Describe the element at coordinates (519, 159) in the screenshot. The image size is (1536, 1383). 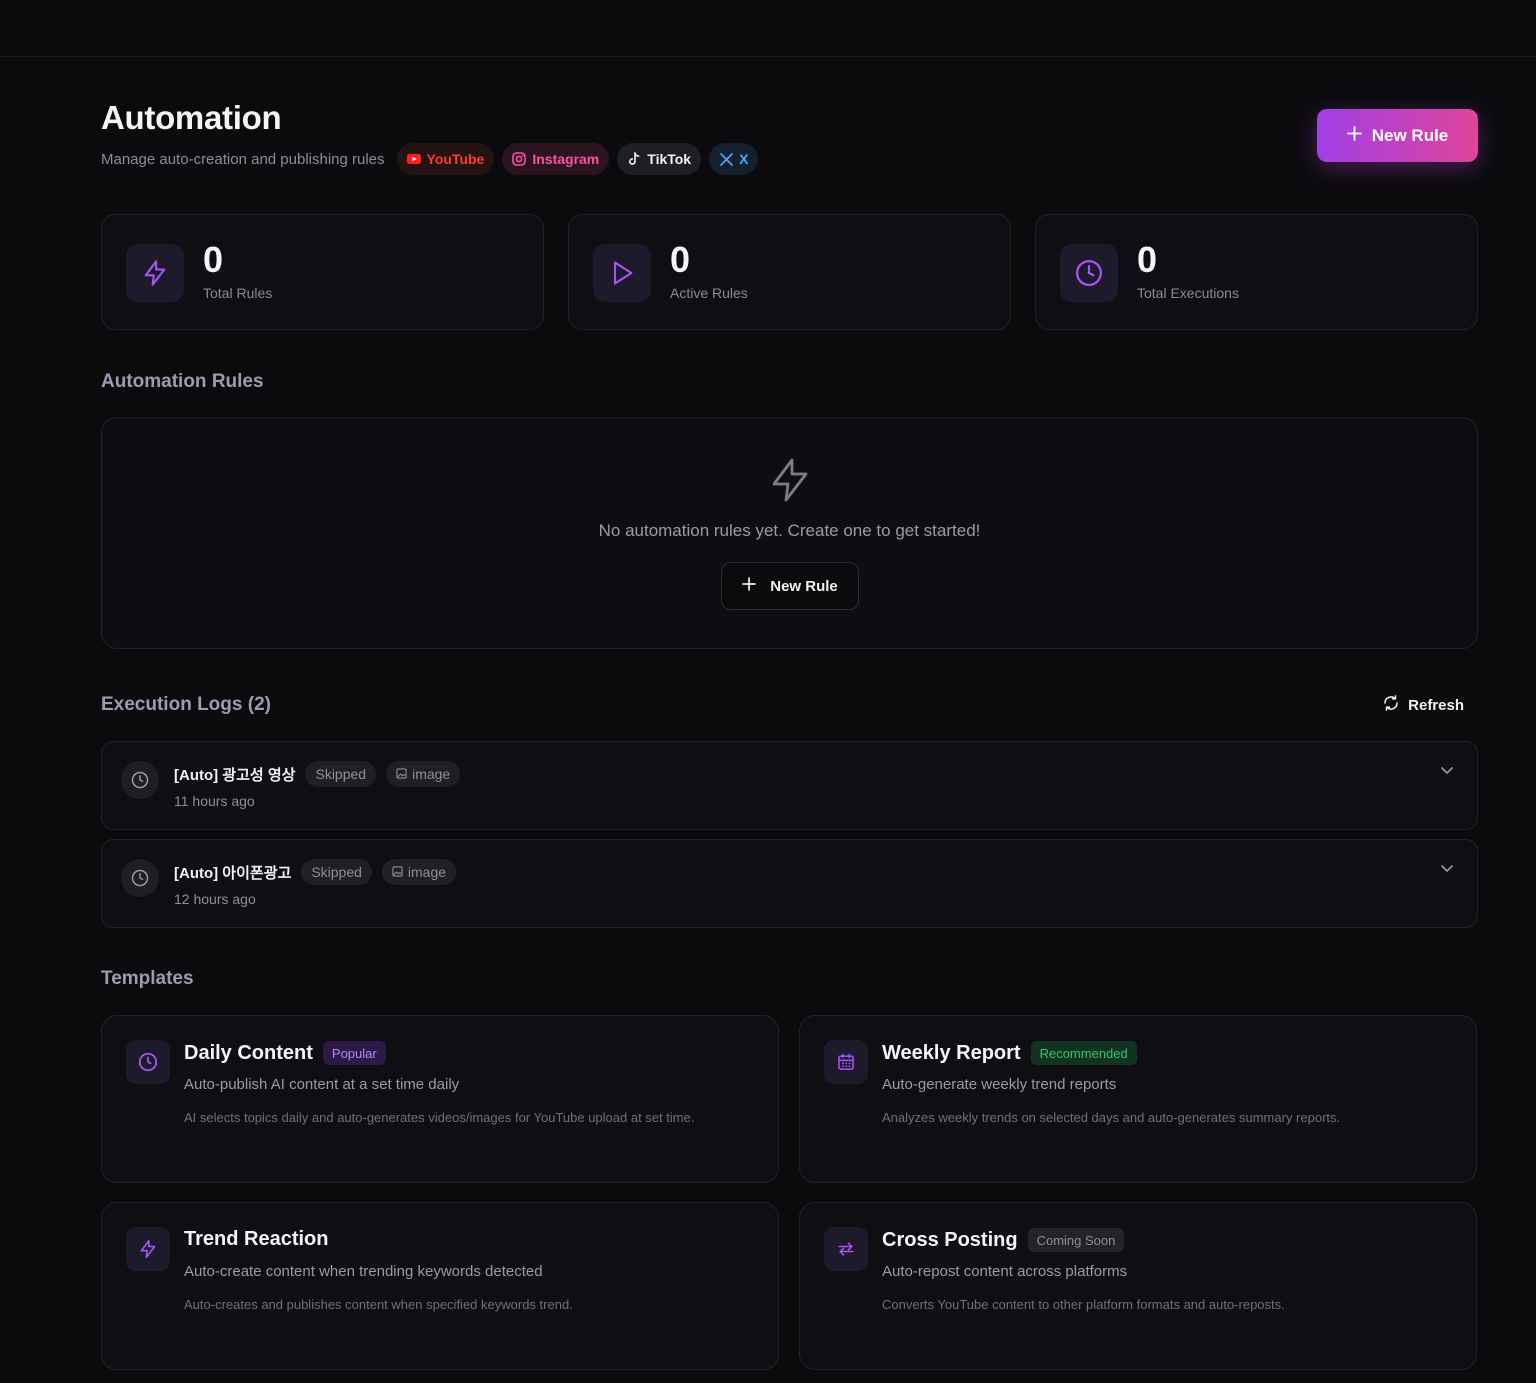
I see `instagram-icon` at that location.